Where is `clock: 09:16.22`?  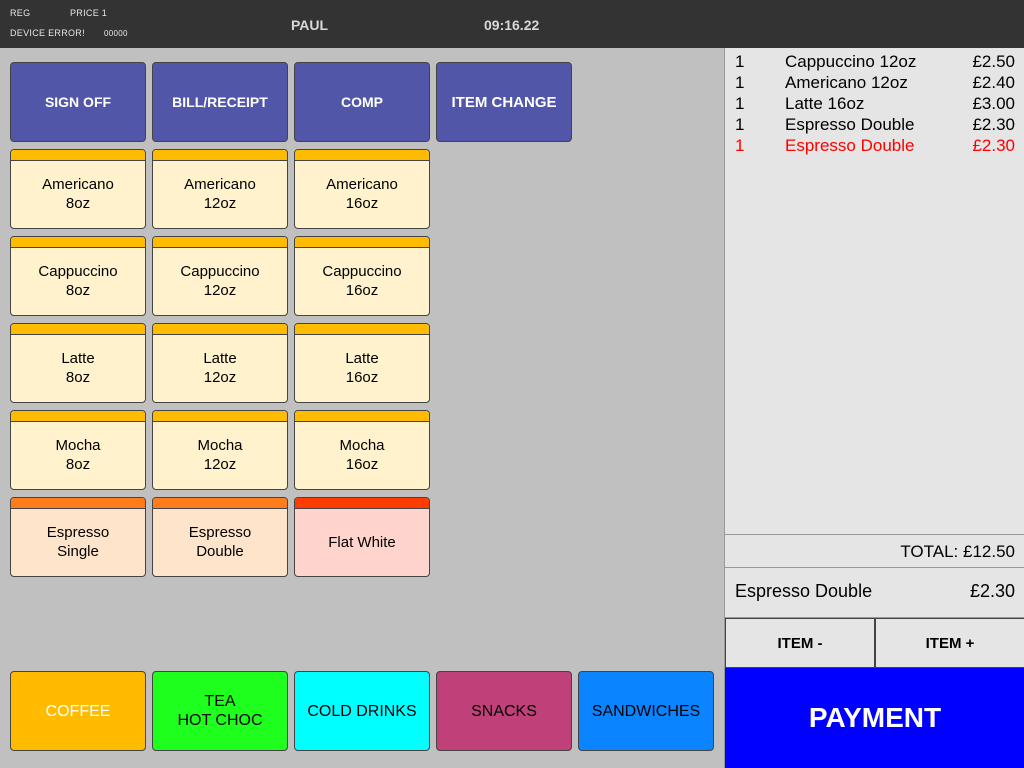
clock: 09:16.22 is located at coordinates (512, 25).